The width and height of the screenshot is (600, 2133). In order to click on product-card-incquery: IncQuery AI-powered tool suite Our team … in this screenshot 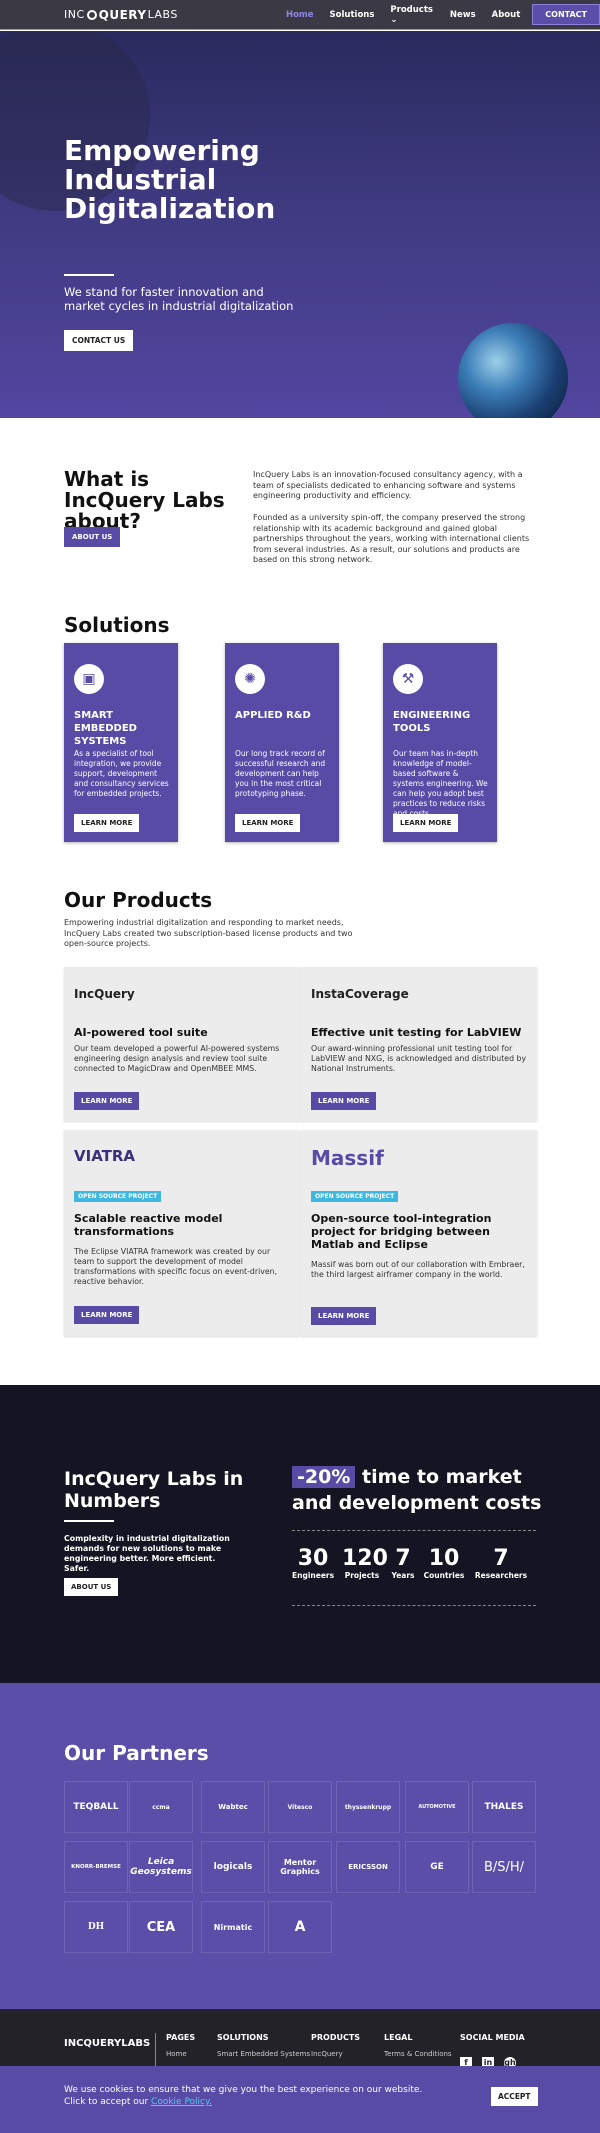, I will do `click(182, 1044)`.